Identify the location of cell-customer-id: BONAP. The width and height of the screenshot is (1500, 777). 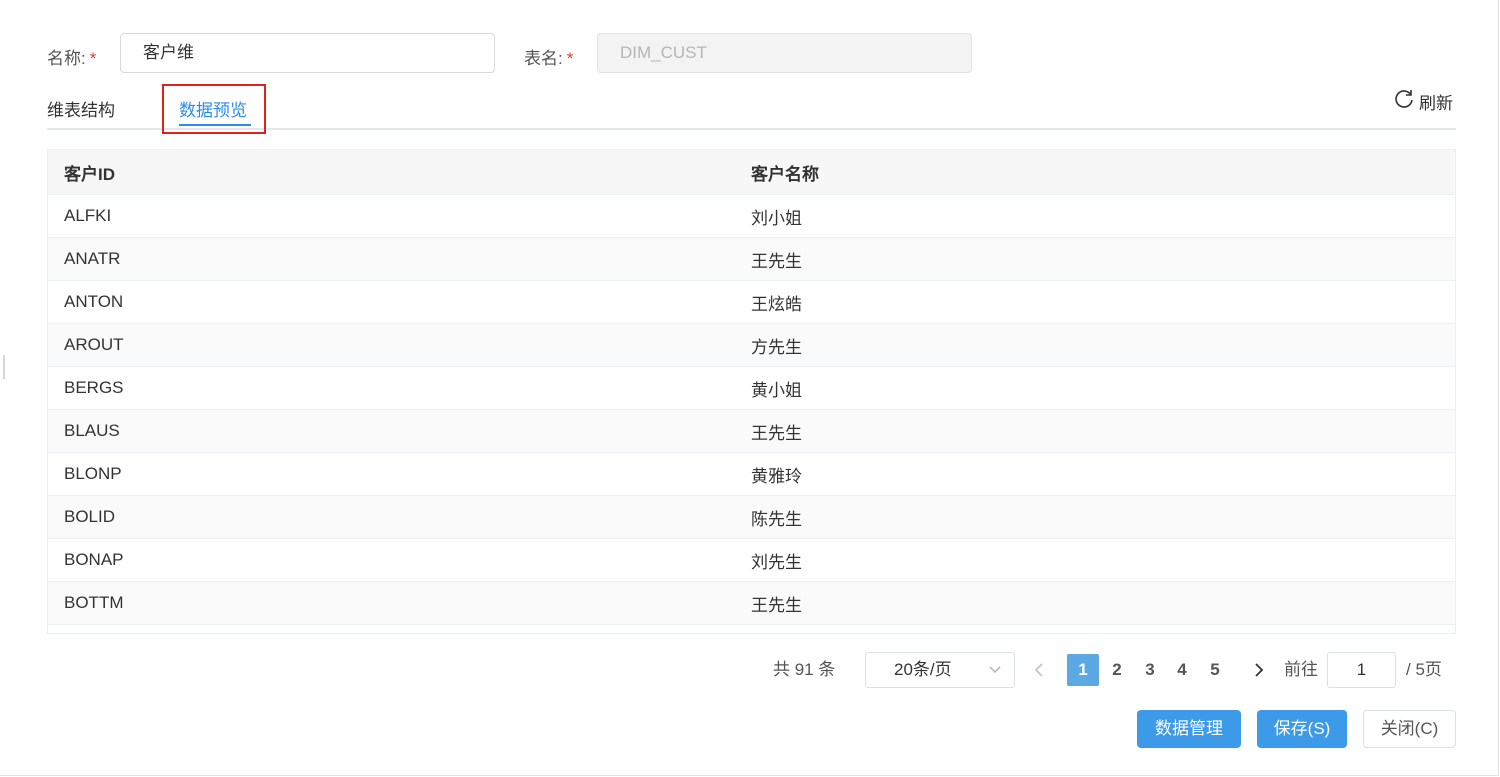
(94, 559).